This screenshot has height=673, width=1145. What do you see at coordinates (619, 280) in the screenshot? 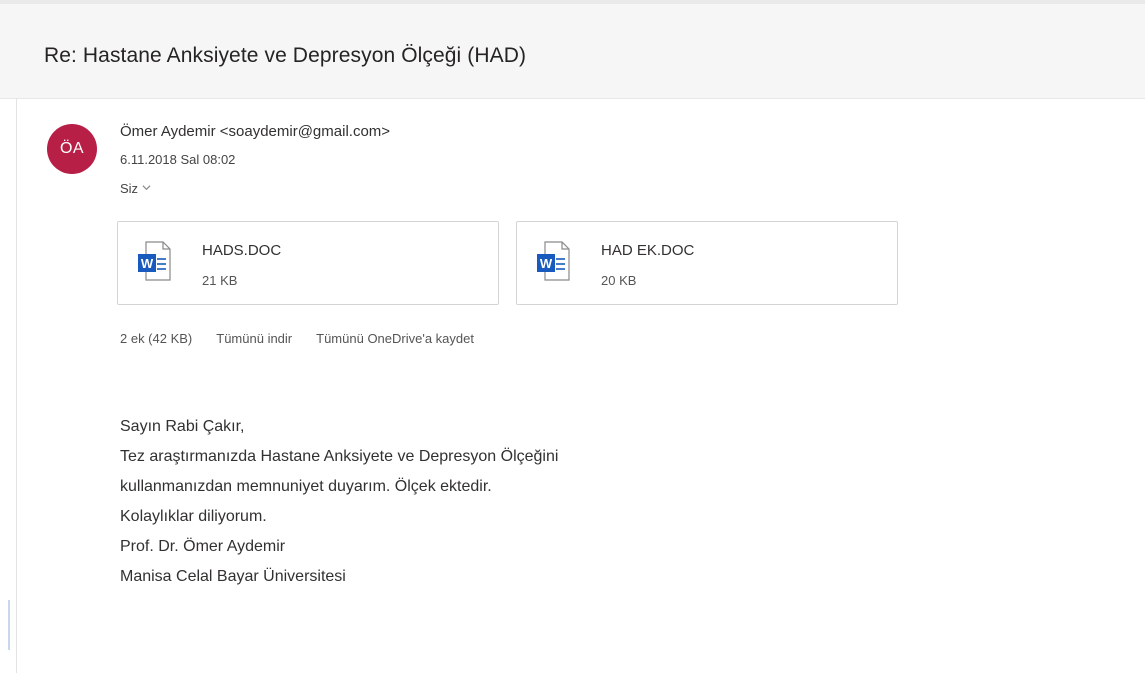
I see `attachment-size: 20 KB` at bounding box center [619, 280].